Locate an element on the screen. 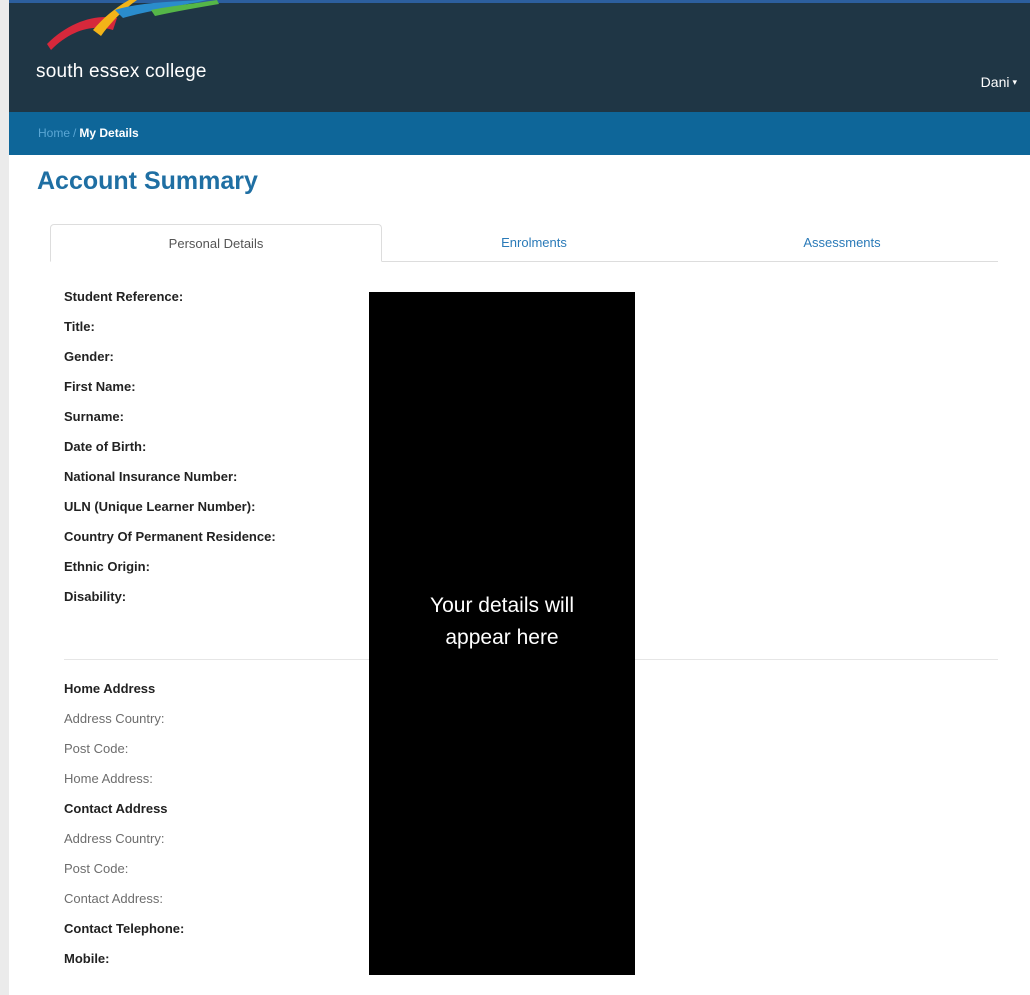 The width and height of the screenshot is (1030, 995). college-logo-text: south essex college is located at coordinates (121, 71).